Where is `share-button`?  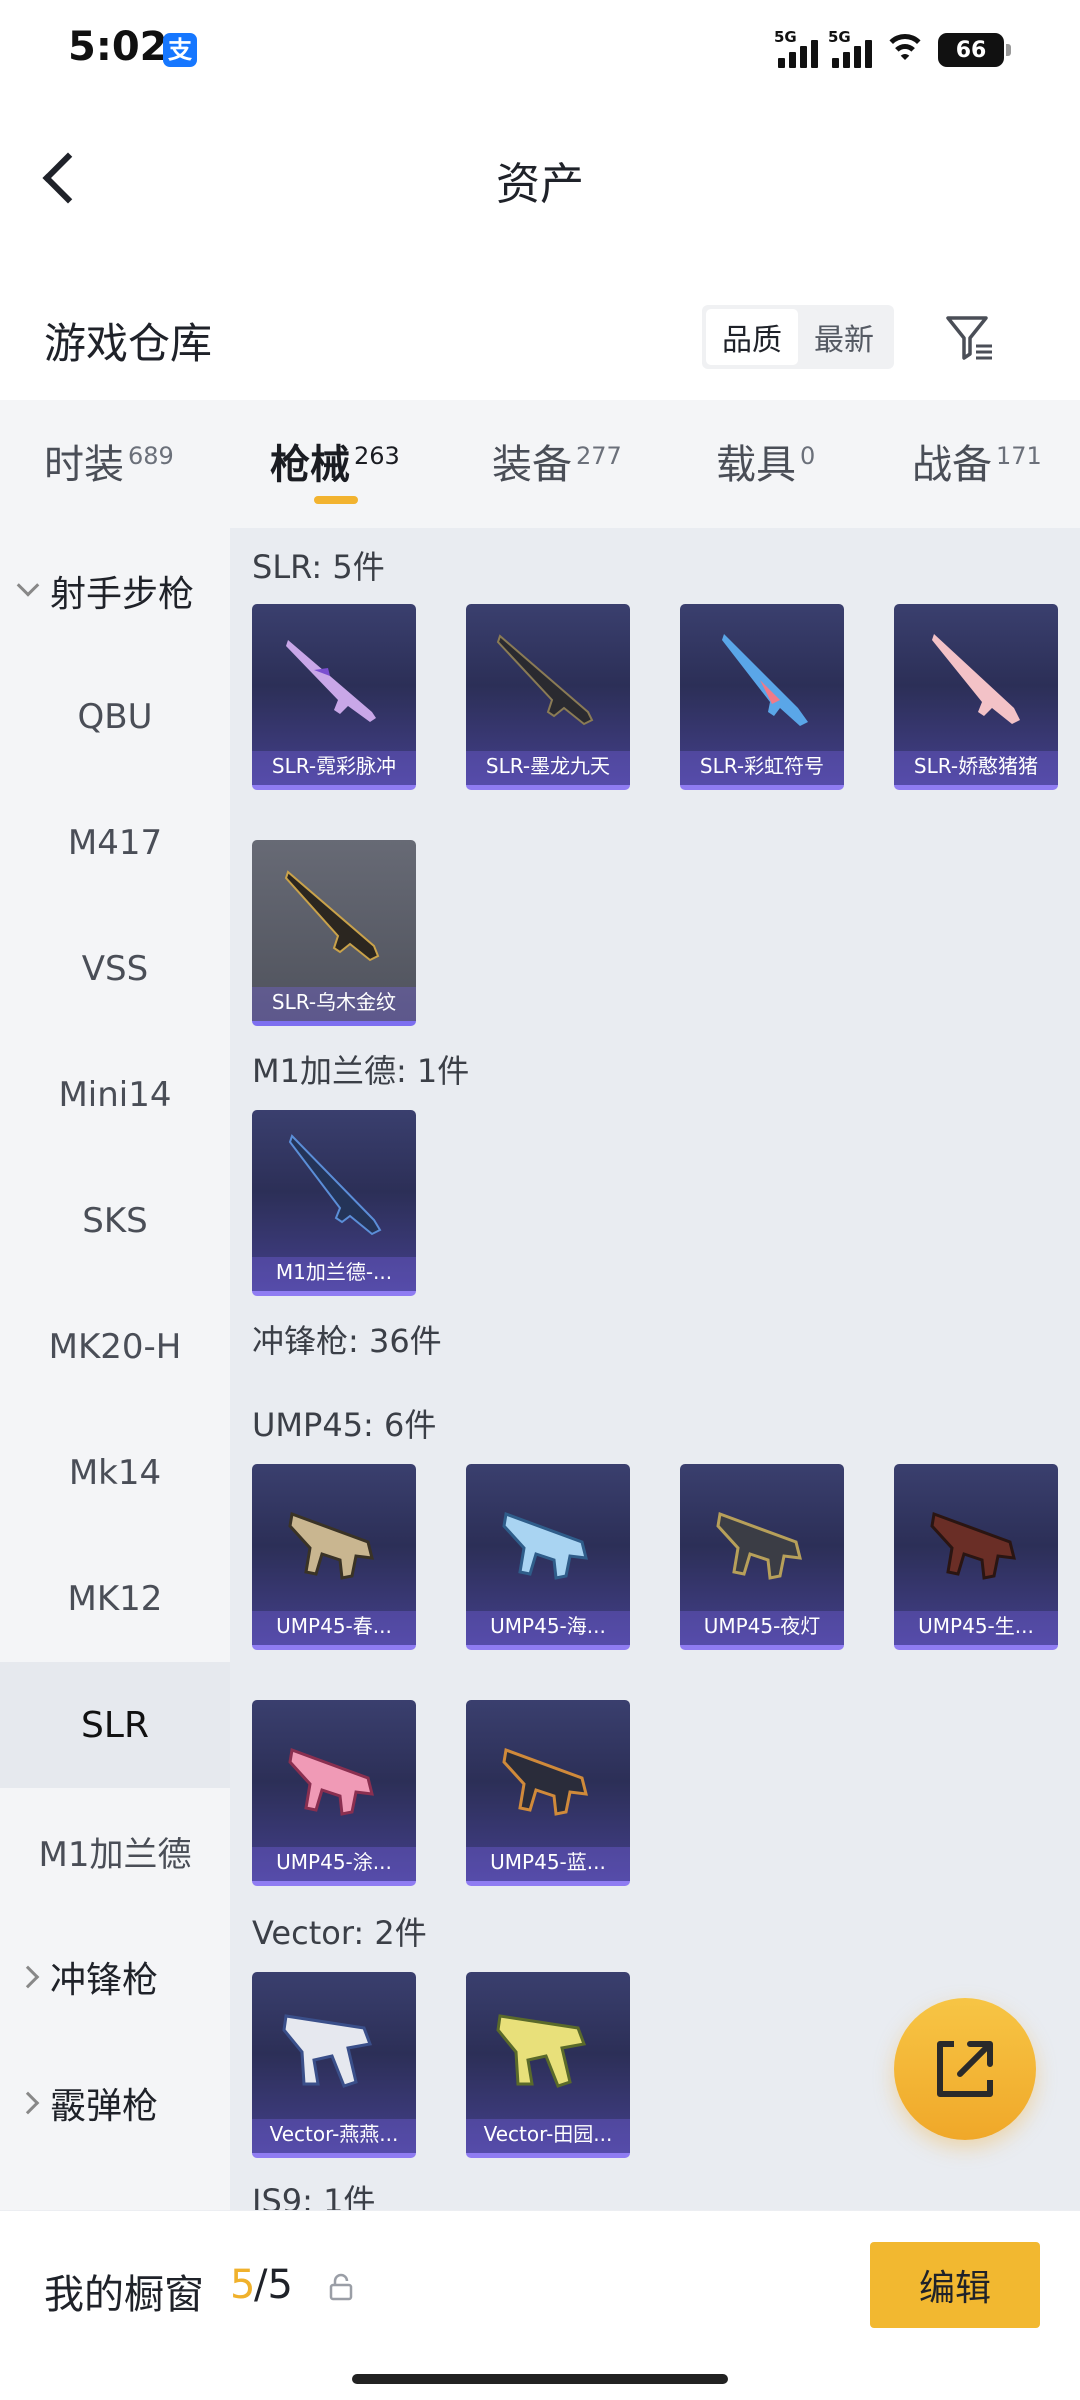
share-button is located at coordinates (965, 2069).